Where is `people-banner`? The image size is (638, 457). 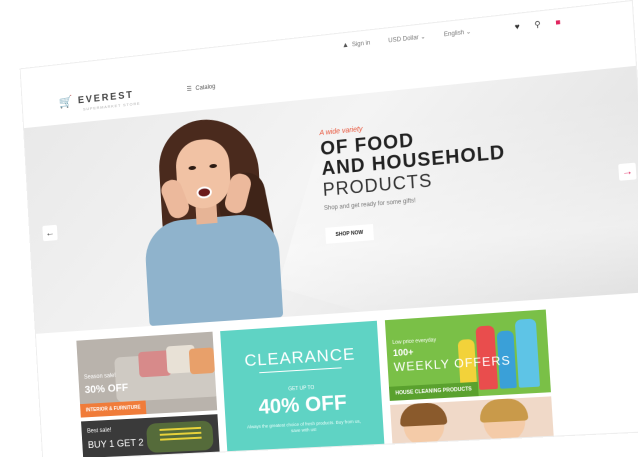 people-banner is located at coordinates (472, 420).